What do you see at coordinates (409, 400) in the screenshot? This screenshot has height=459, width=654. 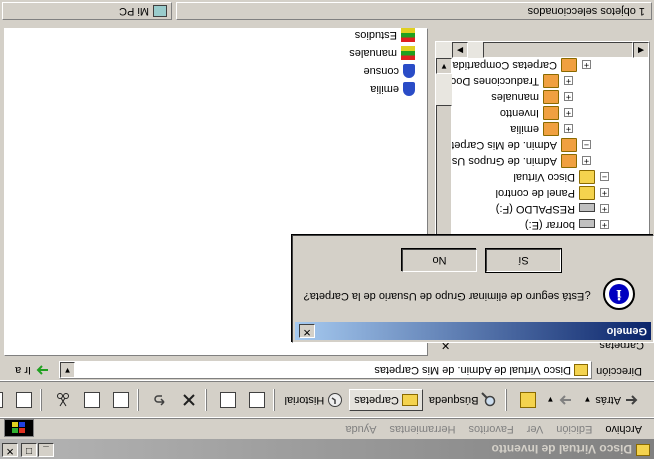 I see `folders-icon` at bounding box center [409, 400].